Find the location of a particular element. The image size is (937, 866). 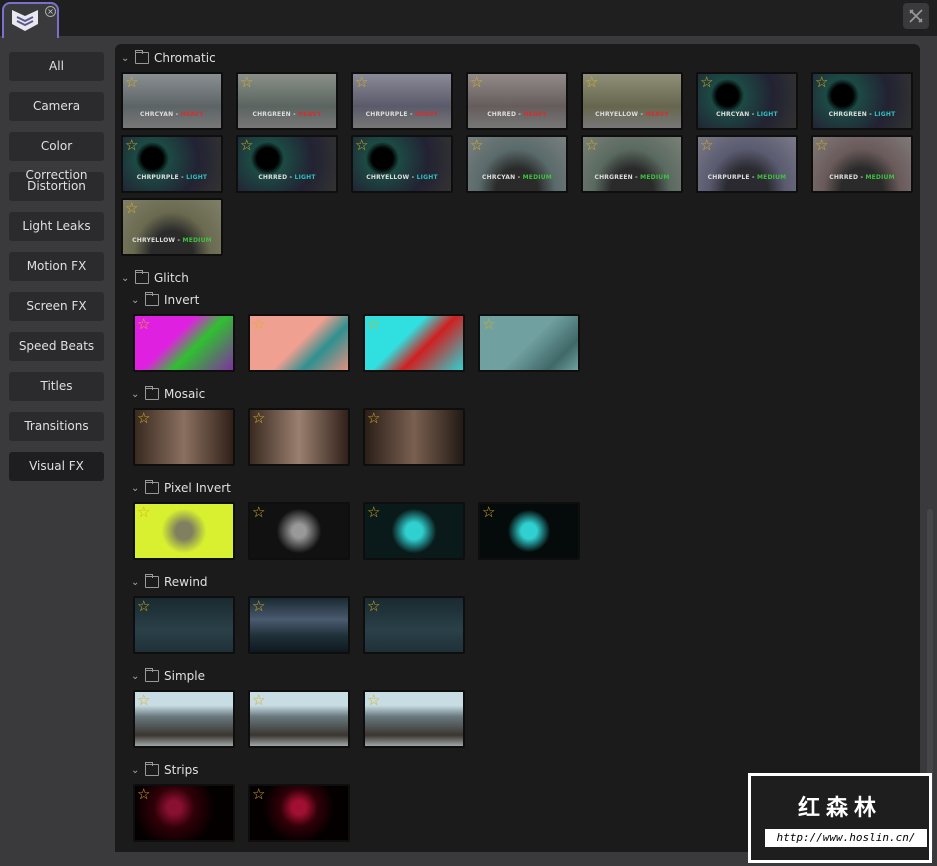

group-header: ⌄ Pixel Invert is located at coordinates (525, 488).